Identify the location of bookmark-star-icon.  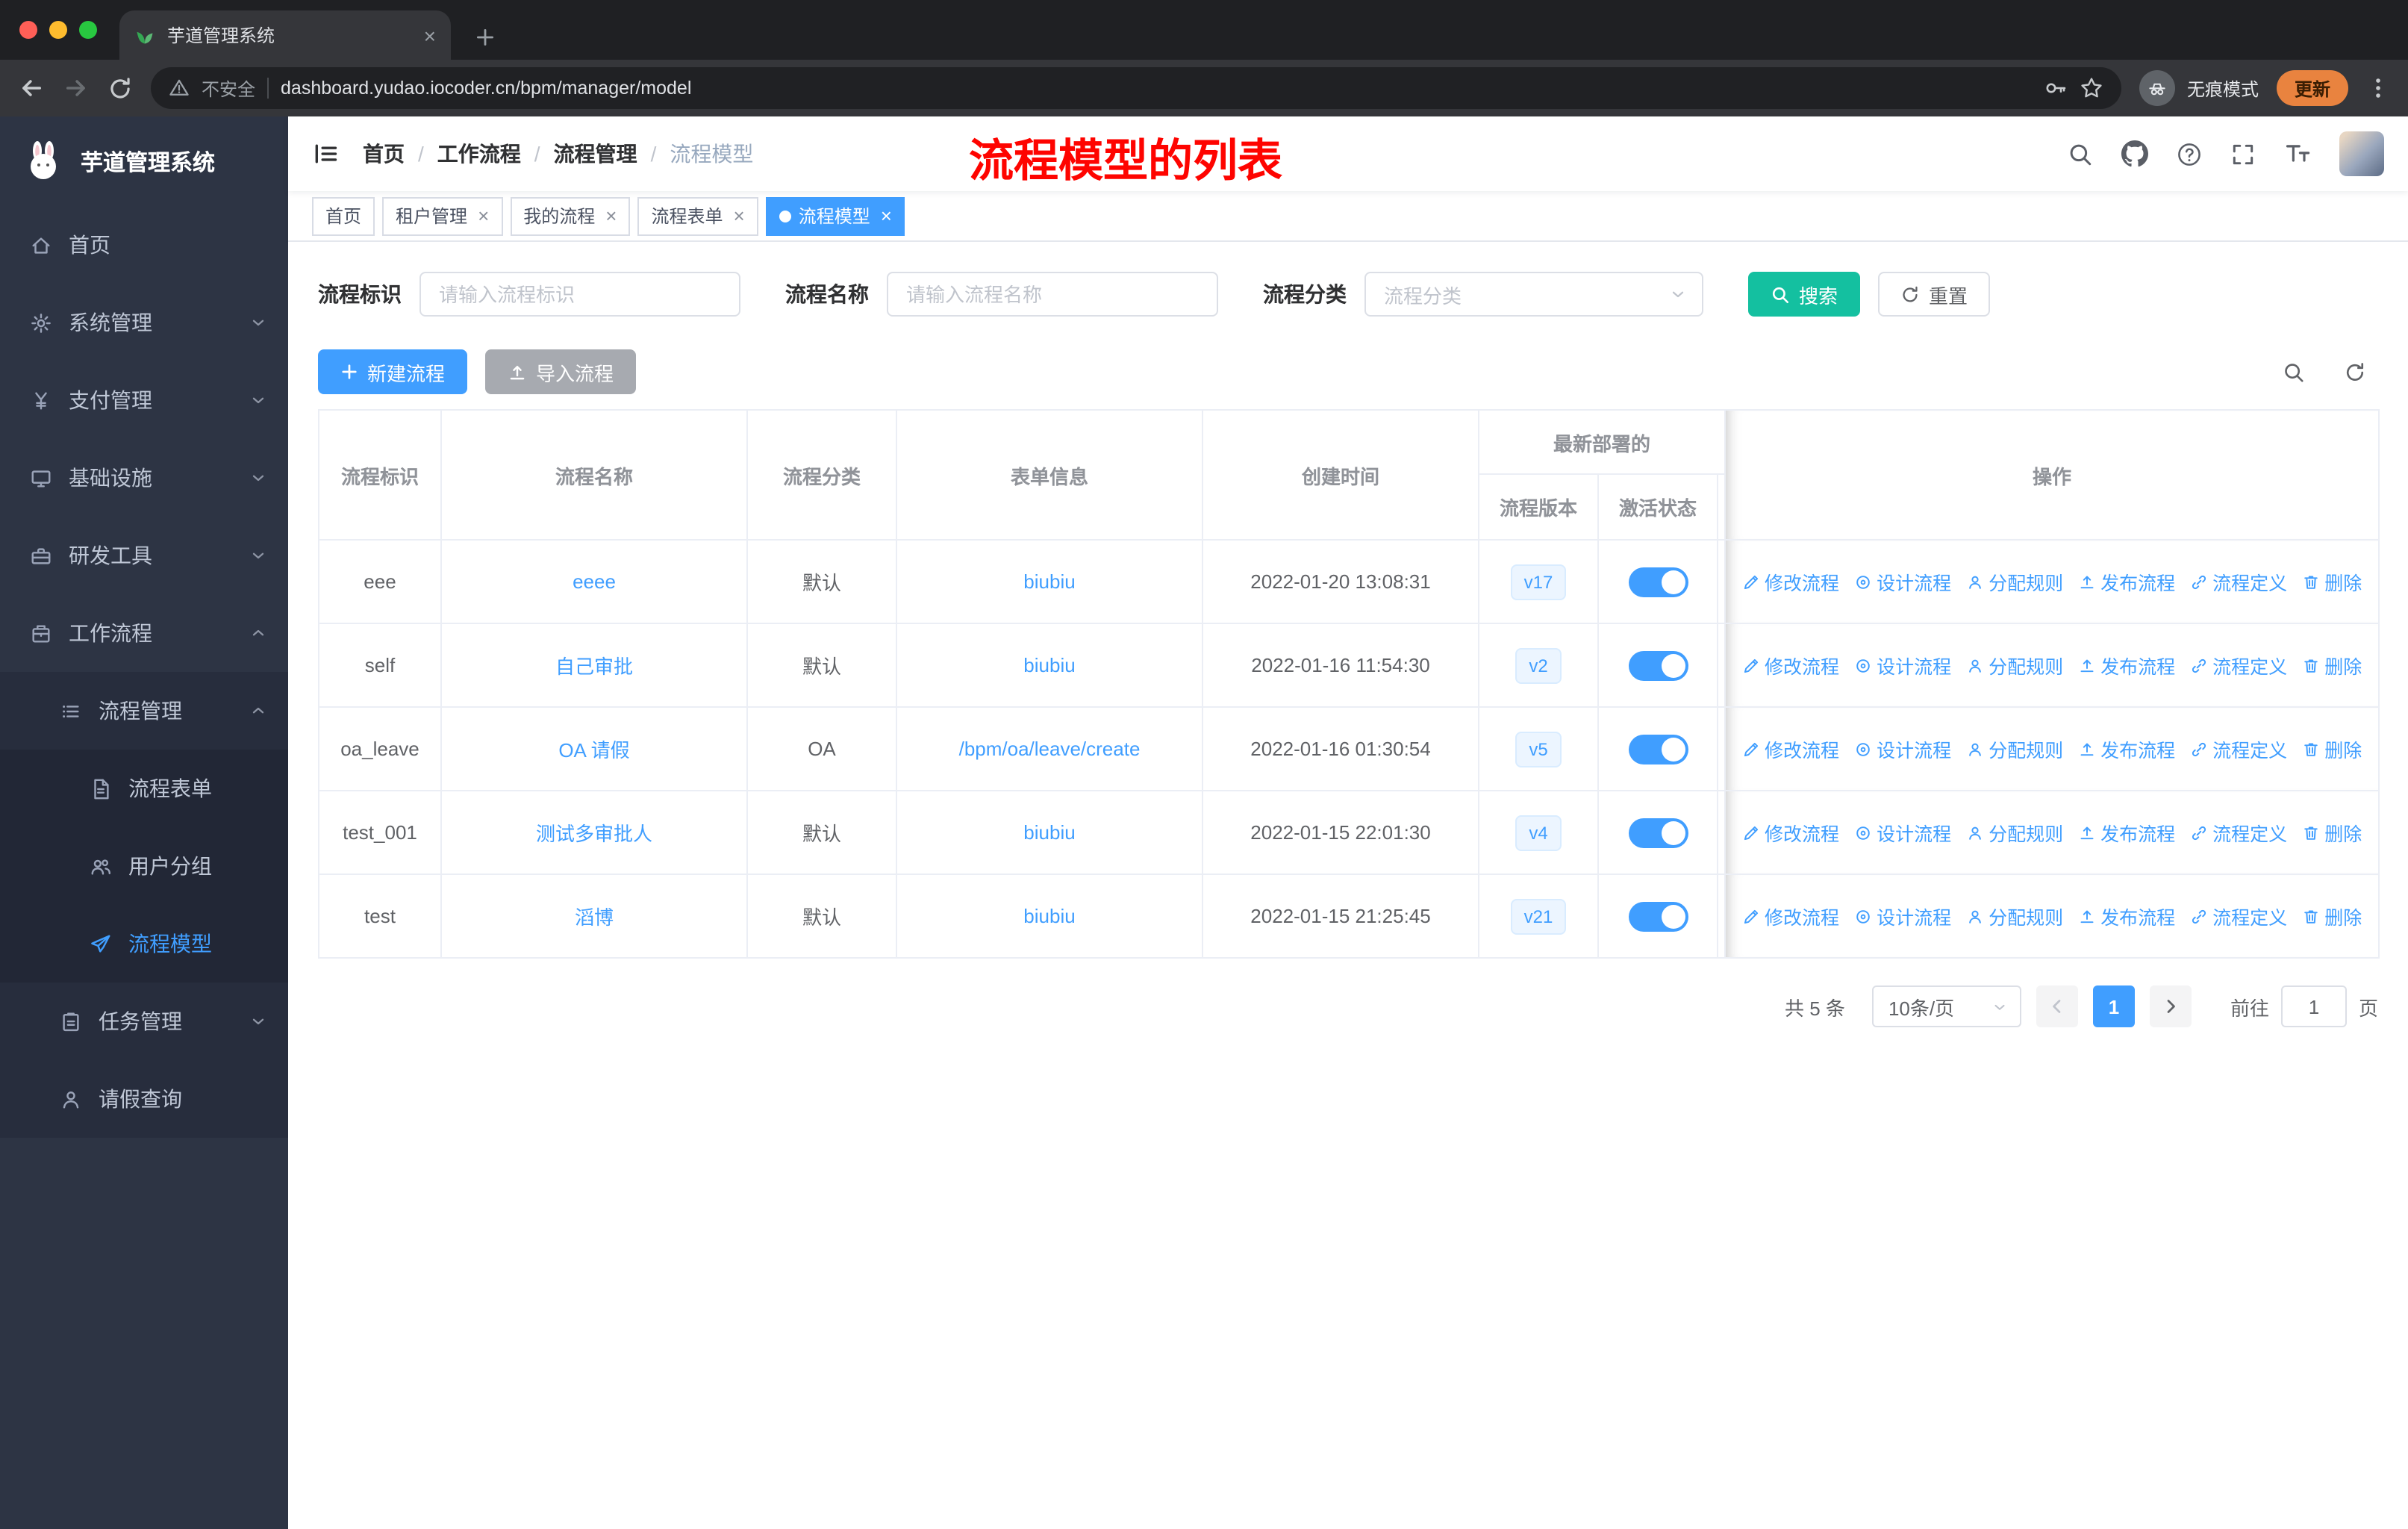
(2091, 88).